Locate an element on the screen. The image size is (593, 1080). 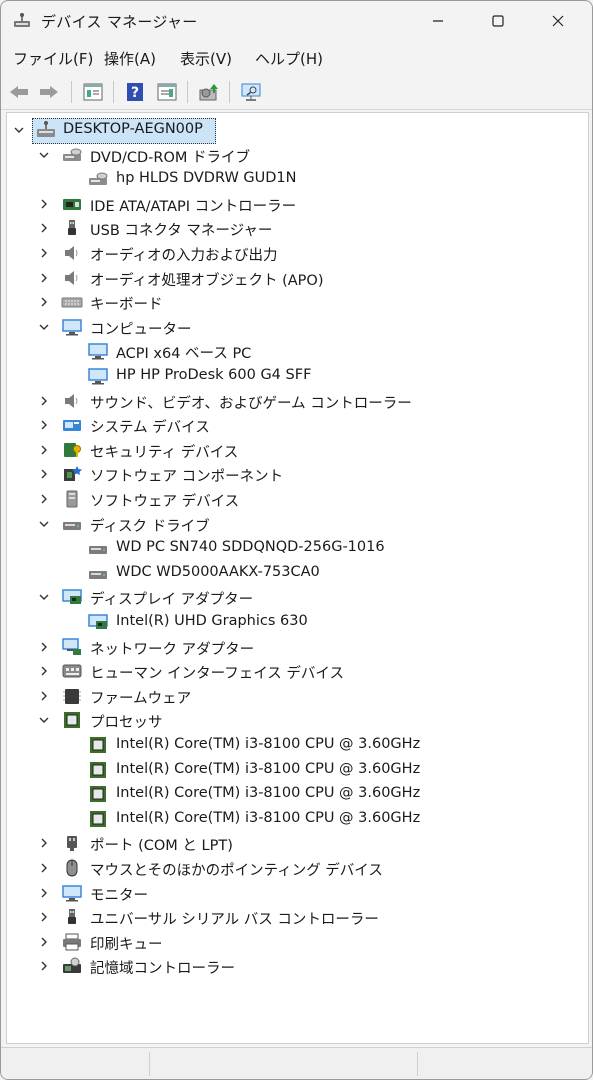
tree-device-6-0: ACPI x64 ベース PC is located at coordinates (292, 351).